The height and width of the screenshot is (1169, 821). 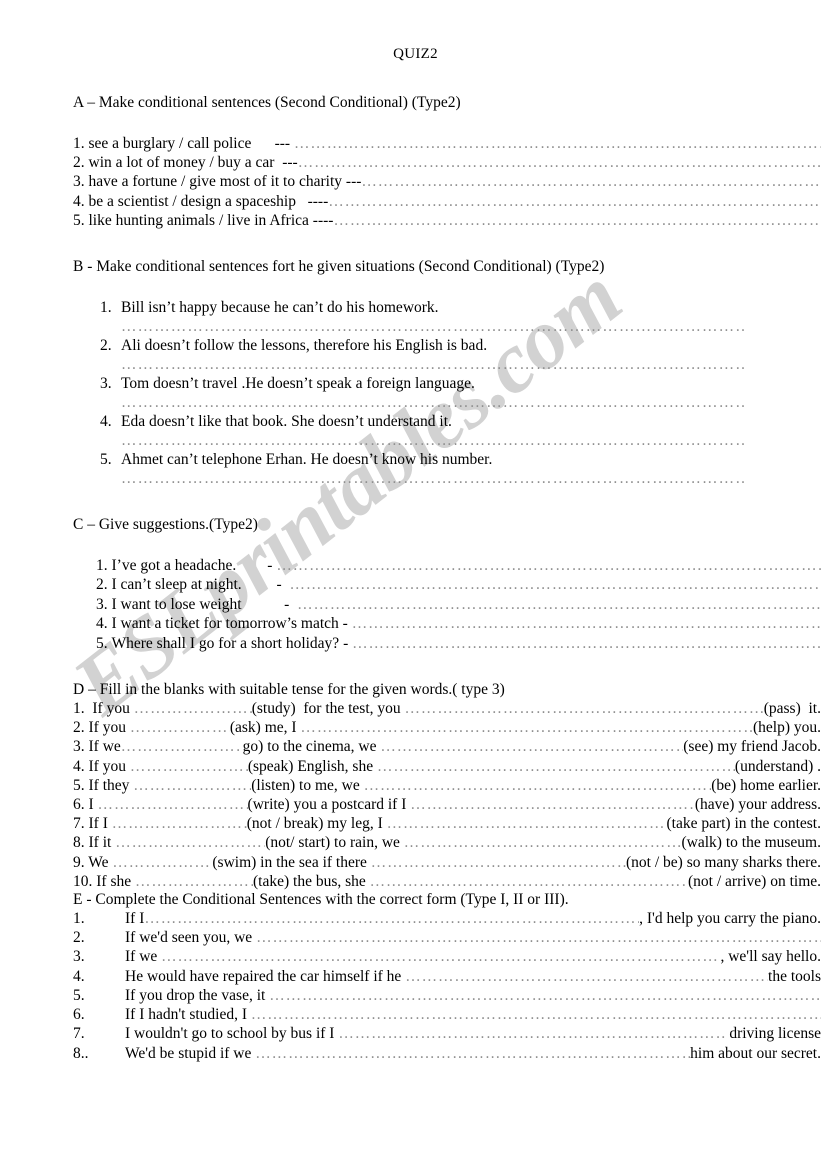 What do you see at coordinates (329, 805) in the screenshot?
I see `item-cue-1: (write) you a postcard if I` at bounding box center [329, 805].